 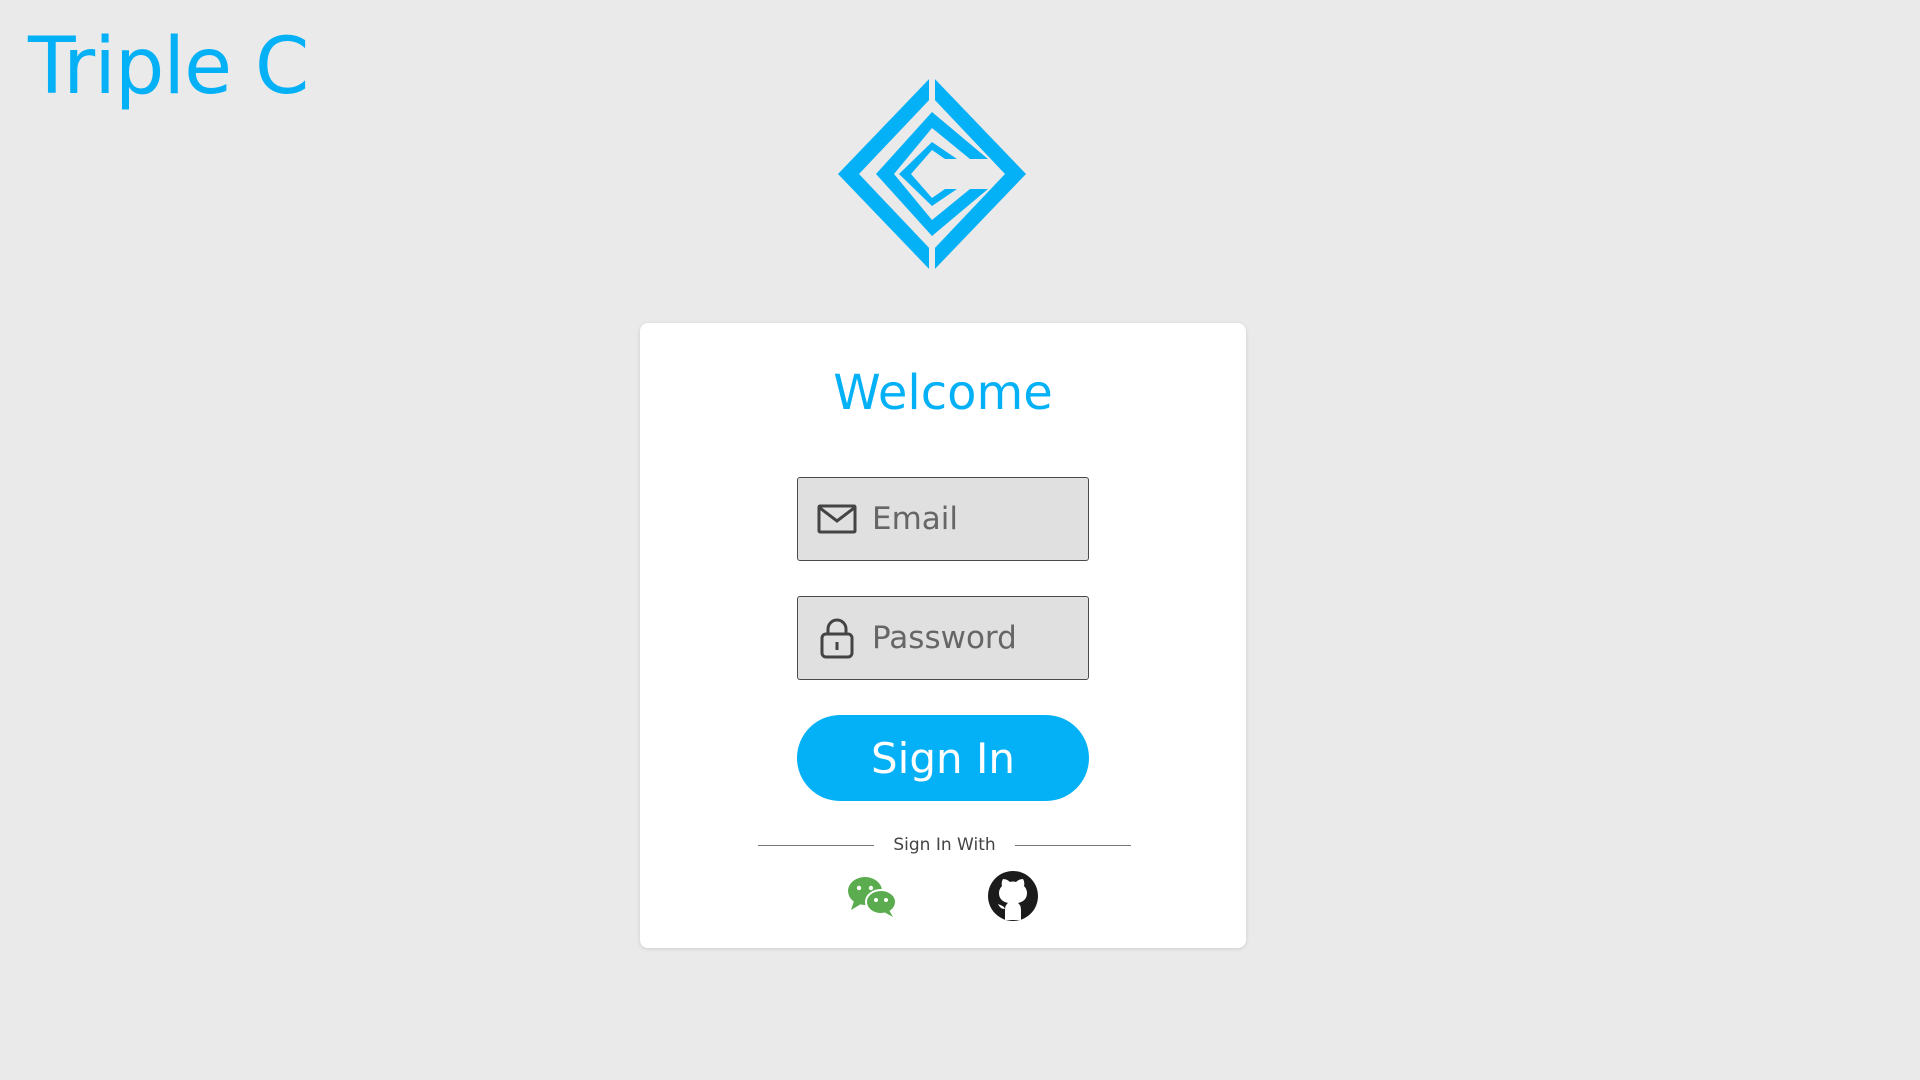 What do you see at coordinates (932, 174) in the screenshot?
I see `triple-c-logo-icon` at bounding box center [932, 174].